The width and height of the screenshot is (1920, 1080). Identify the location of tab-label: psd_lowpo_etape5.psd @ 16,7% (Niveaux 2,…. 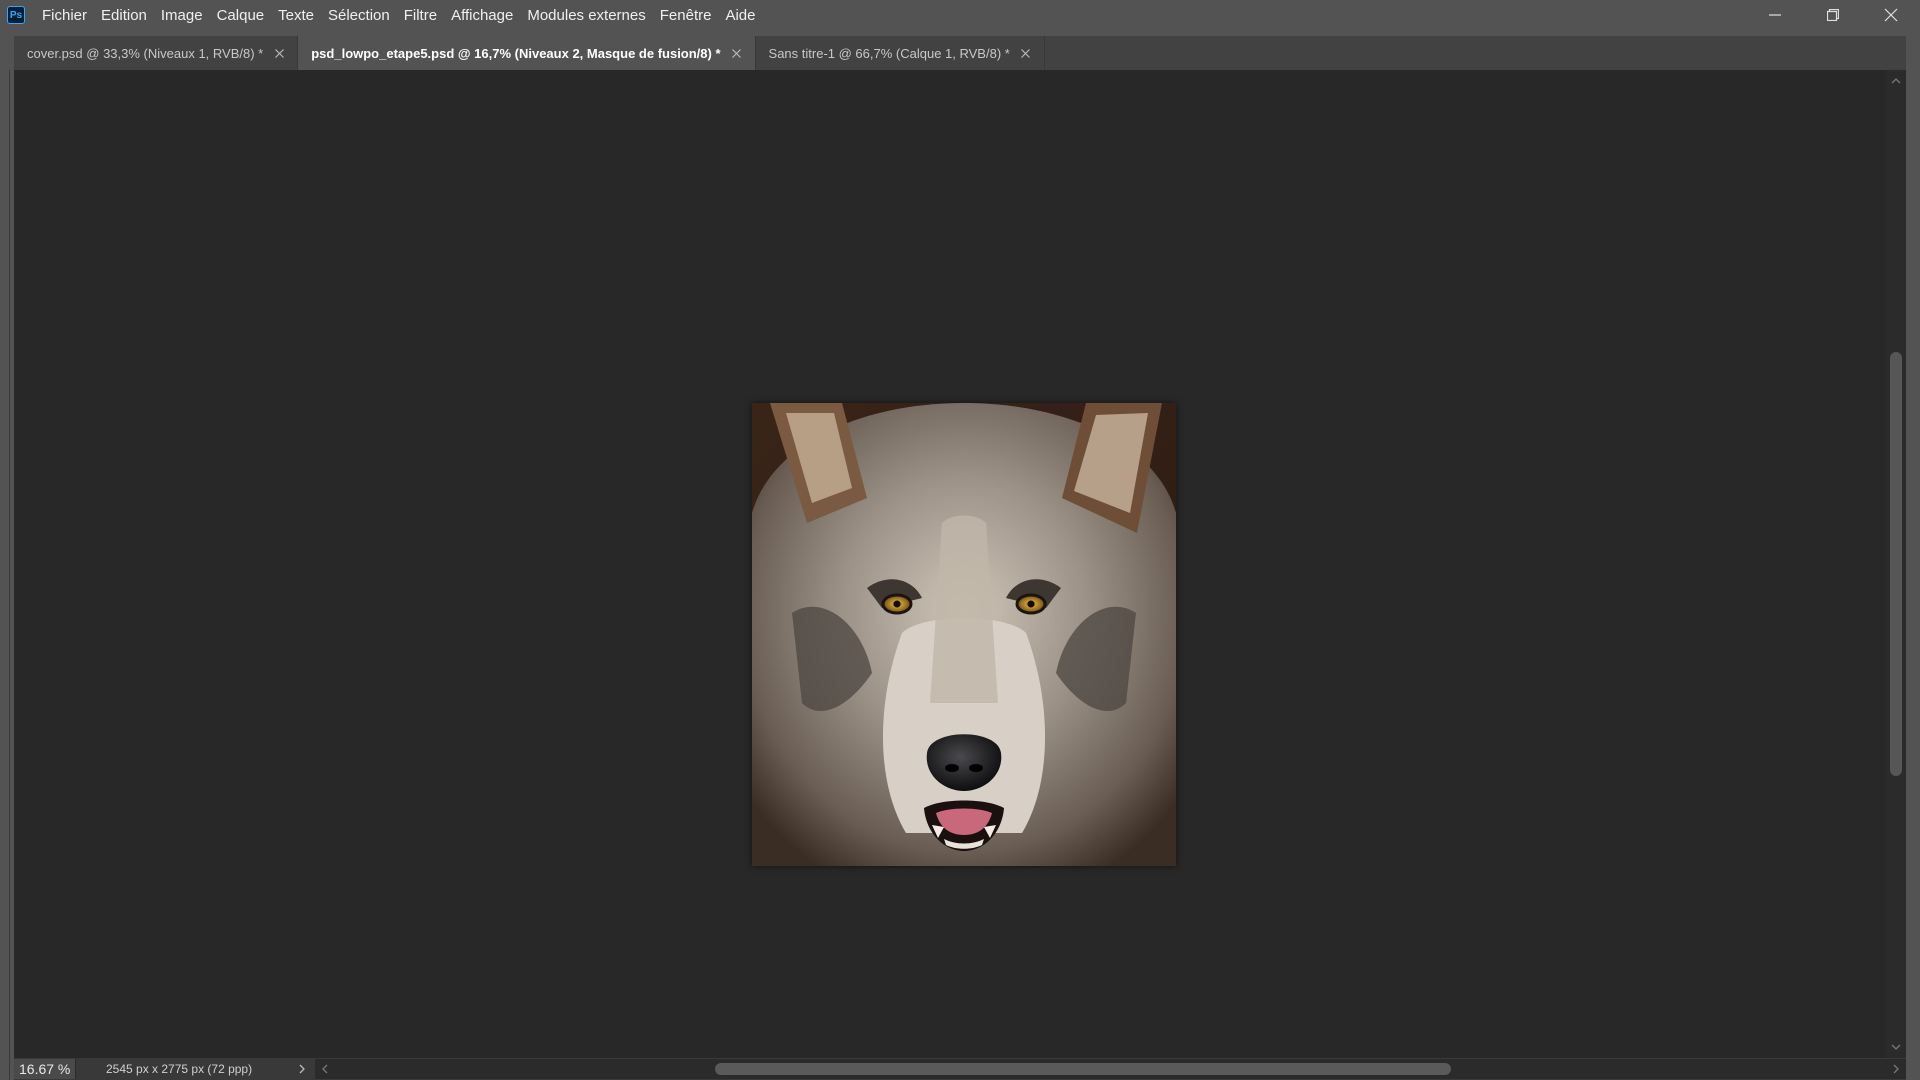
(516, 53).